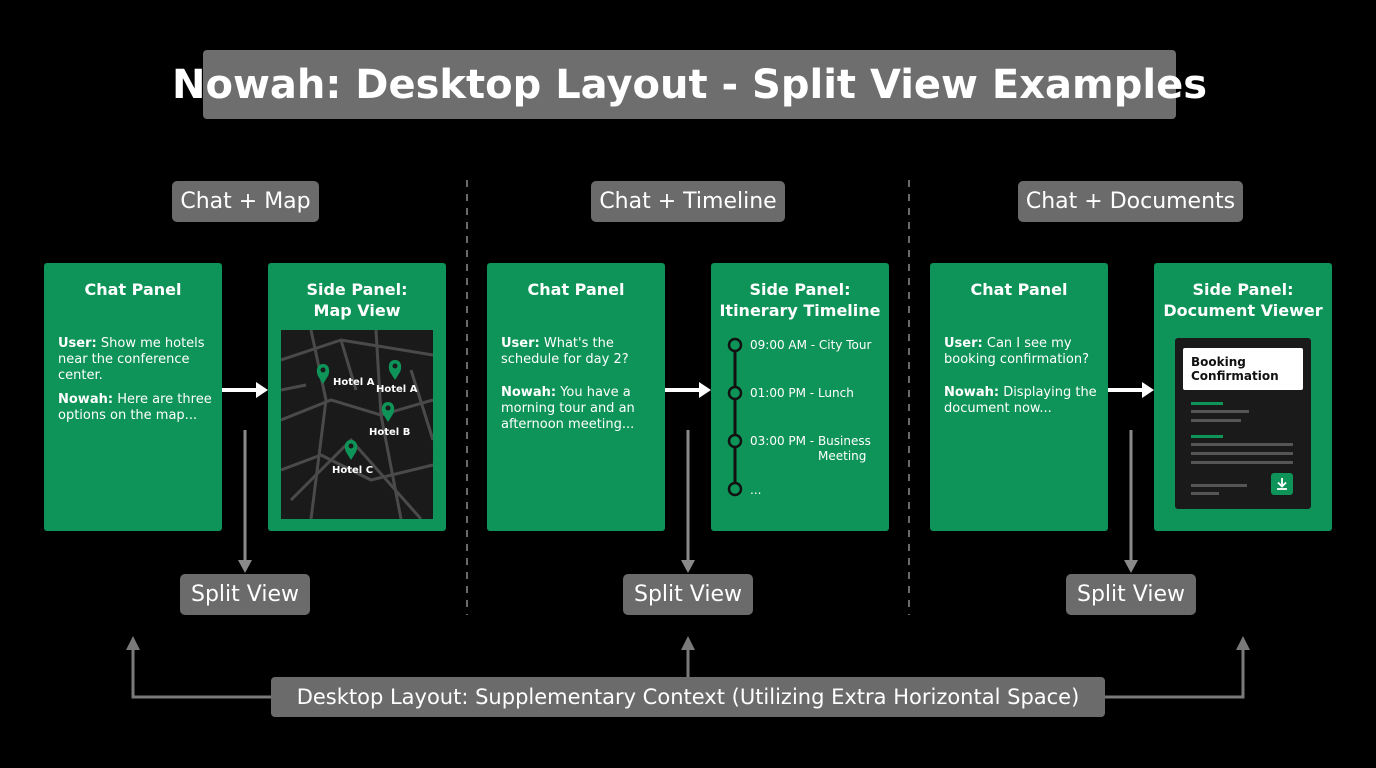 The image size is (1376, 768). I want to click on document-viewer: Booking Confirmation, so click(1243, 423).